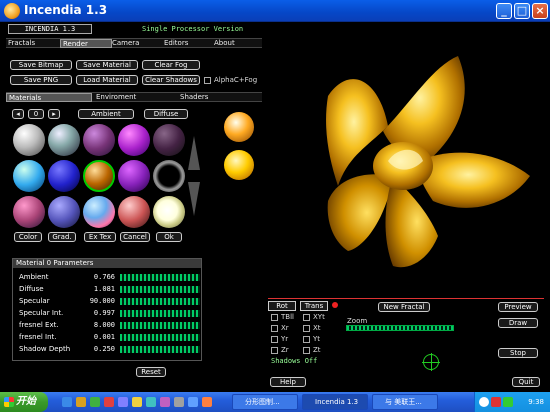 The image size is (550, 412). I want to click on reset-button: Reset, so click(151, 372).